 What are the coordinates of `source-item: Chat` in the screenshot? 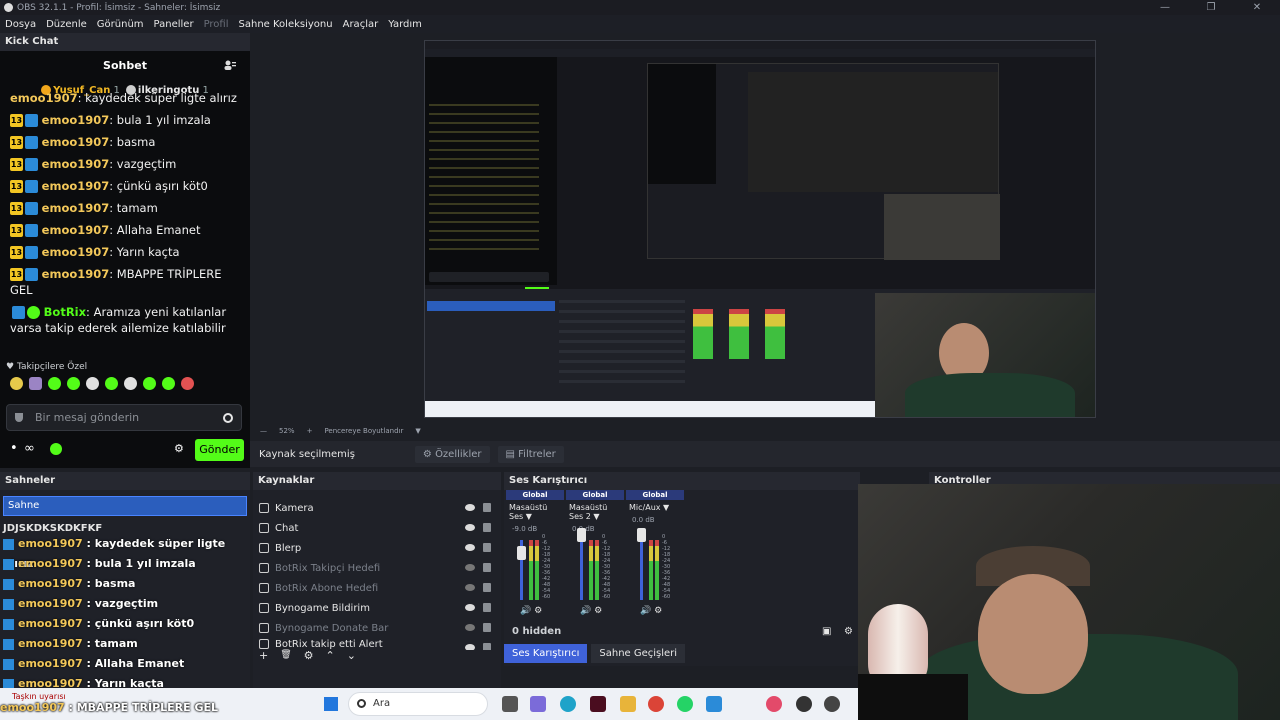 It's located at (377, 528).